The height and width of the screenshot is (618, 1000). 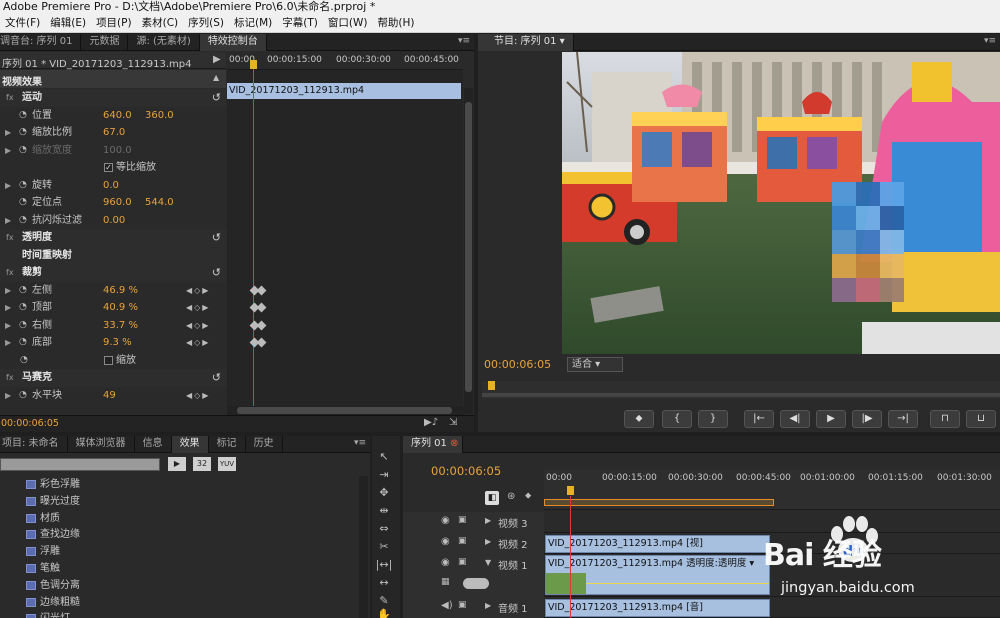 I want to click on menu-window: 窗口(W), so click(x=348, y=23).